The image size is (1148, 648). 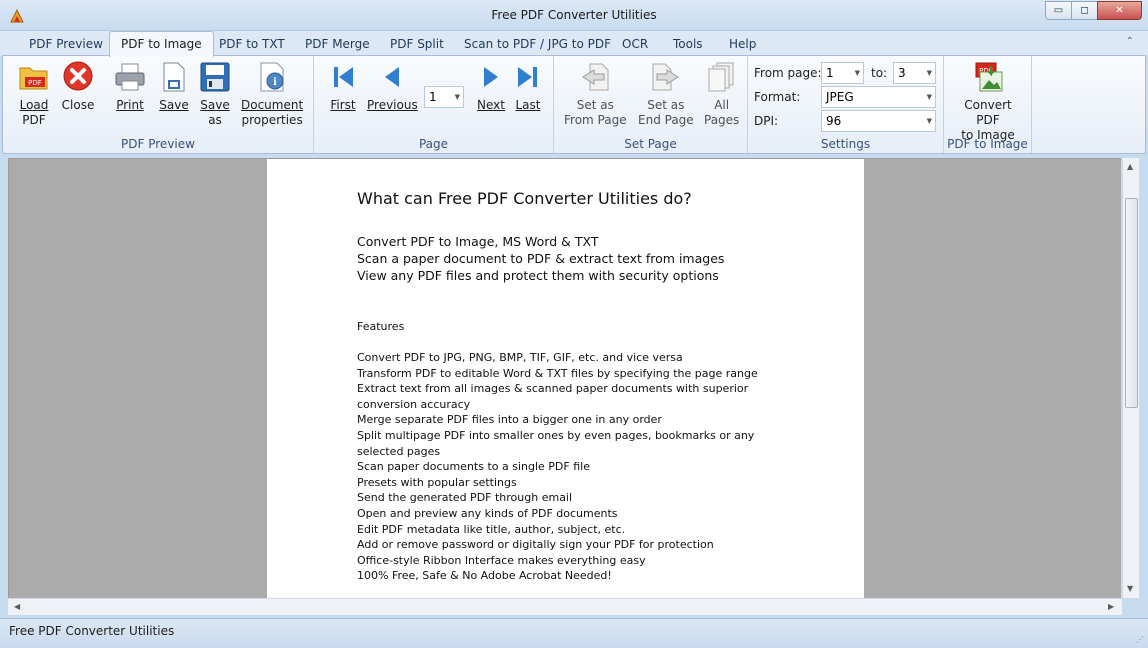 I want to click on svg-text: PDF, so click(x=35, y=83).